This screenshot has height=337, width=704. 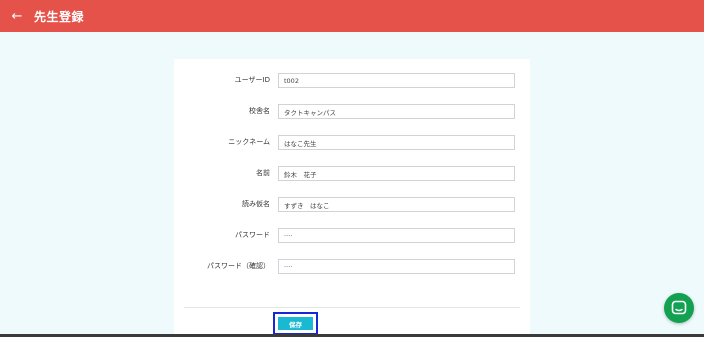 I want to click on form-row-school-name: 校舎名, so click(x=352, y=112).